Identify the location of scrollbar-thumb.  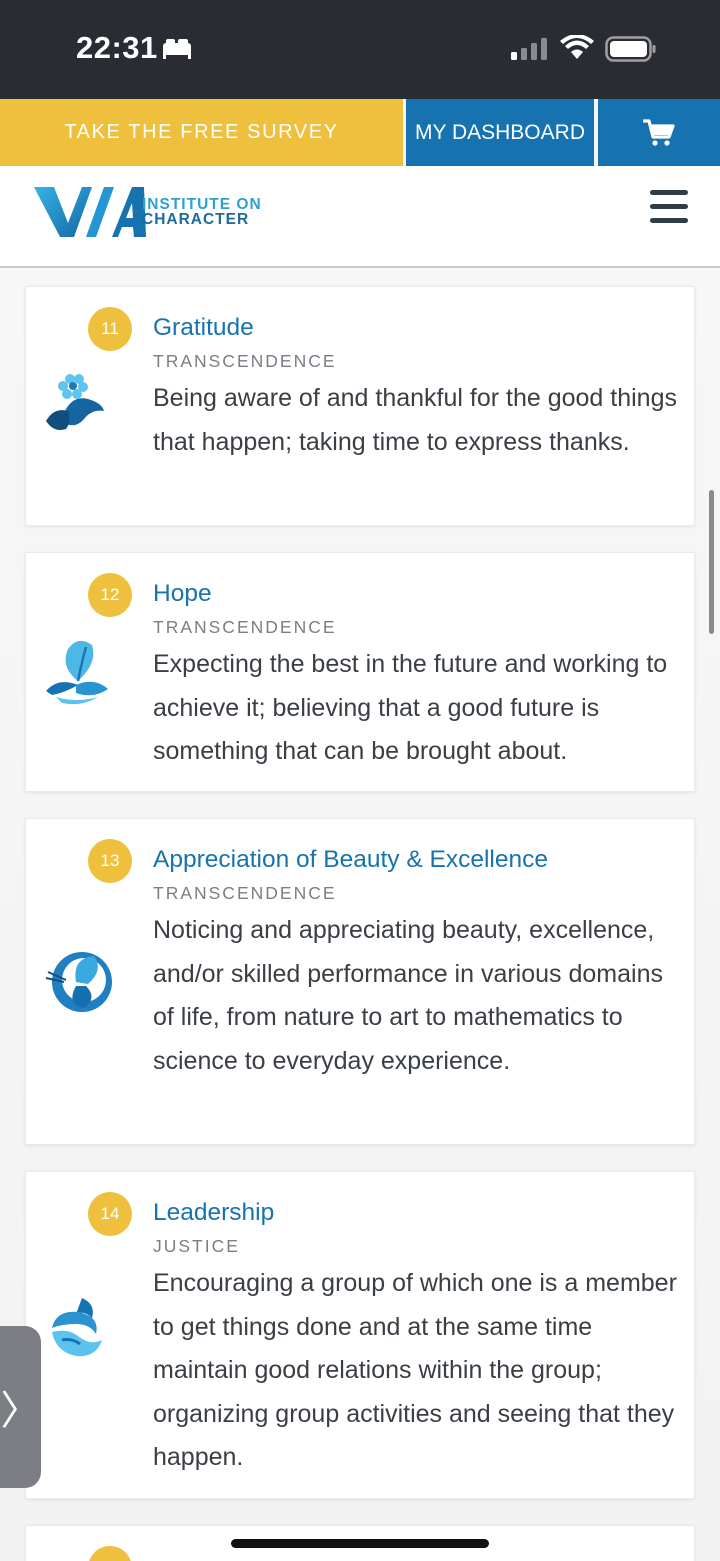
(711, 562).